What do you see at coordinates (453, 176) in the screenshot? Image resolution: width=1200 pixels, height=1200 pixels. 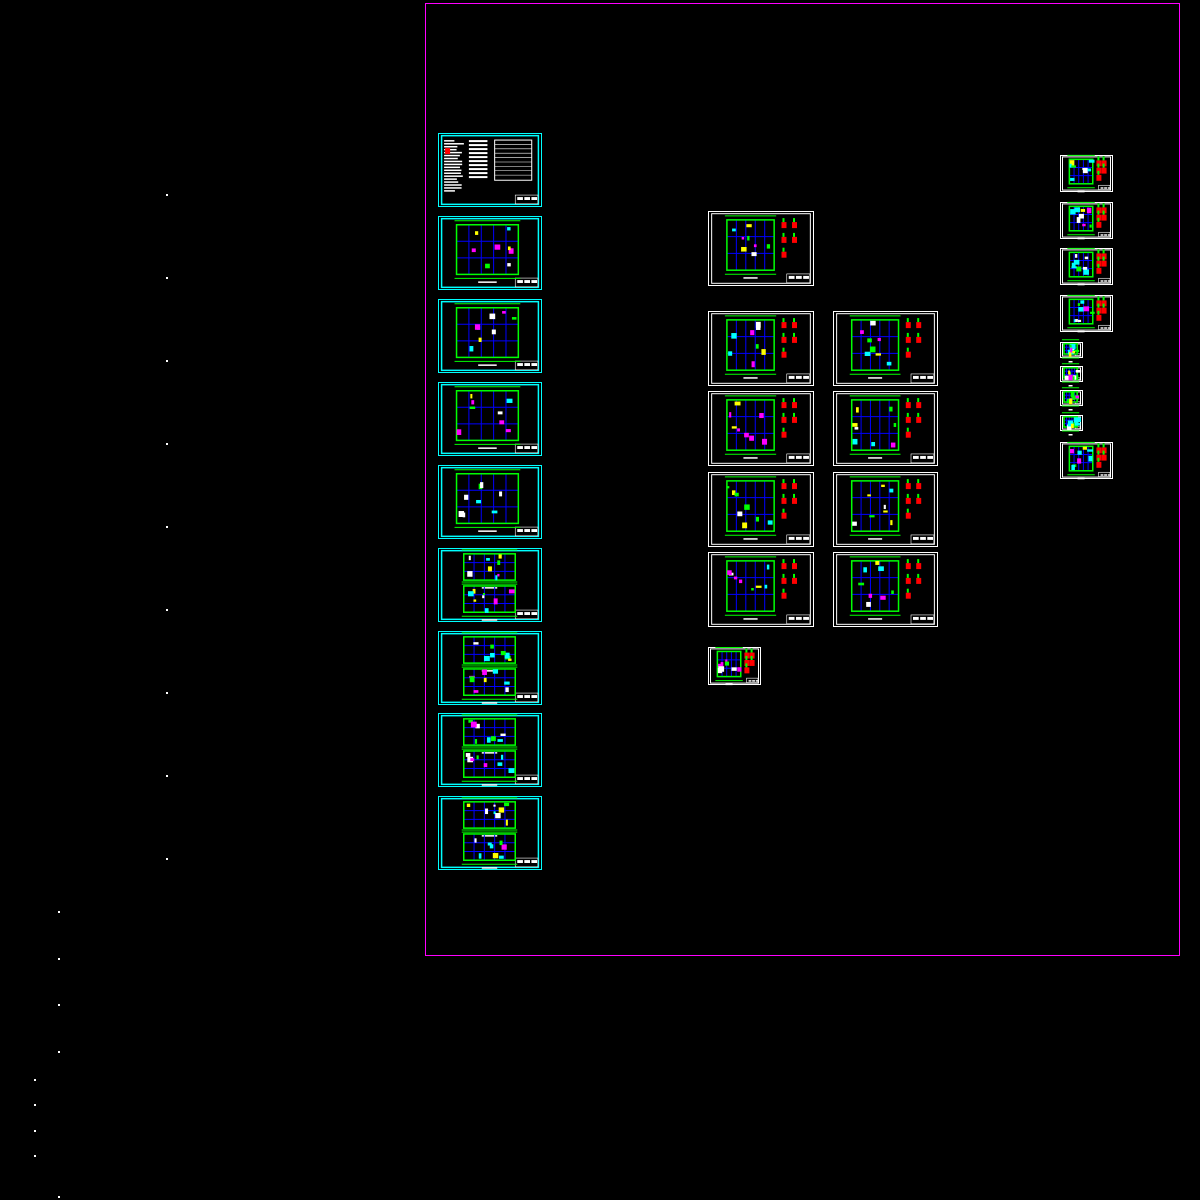 I see `note-text-line` at bounding box center [453, 176].